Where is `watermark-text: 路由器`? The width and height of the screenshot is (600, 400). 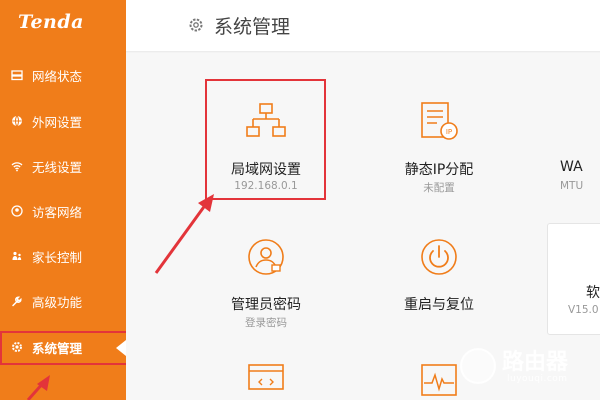 watermark-text: 路由器 is located at coordinates (535, 362).